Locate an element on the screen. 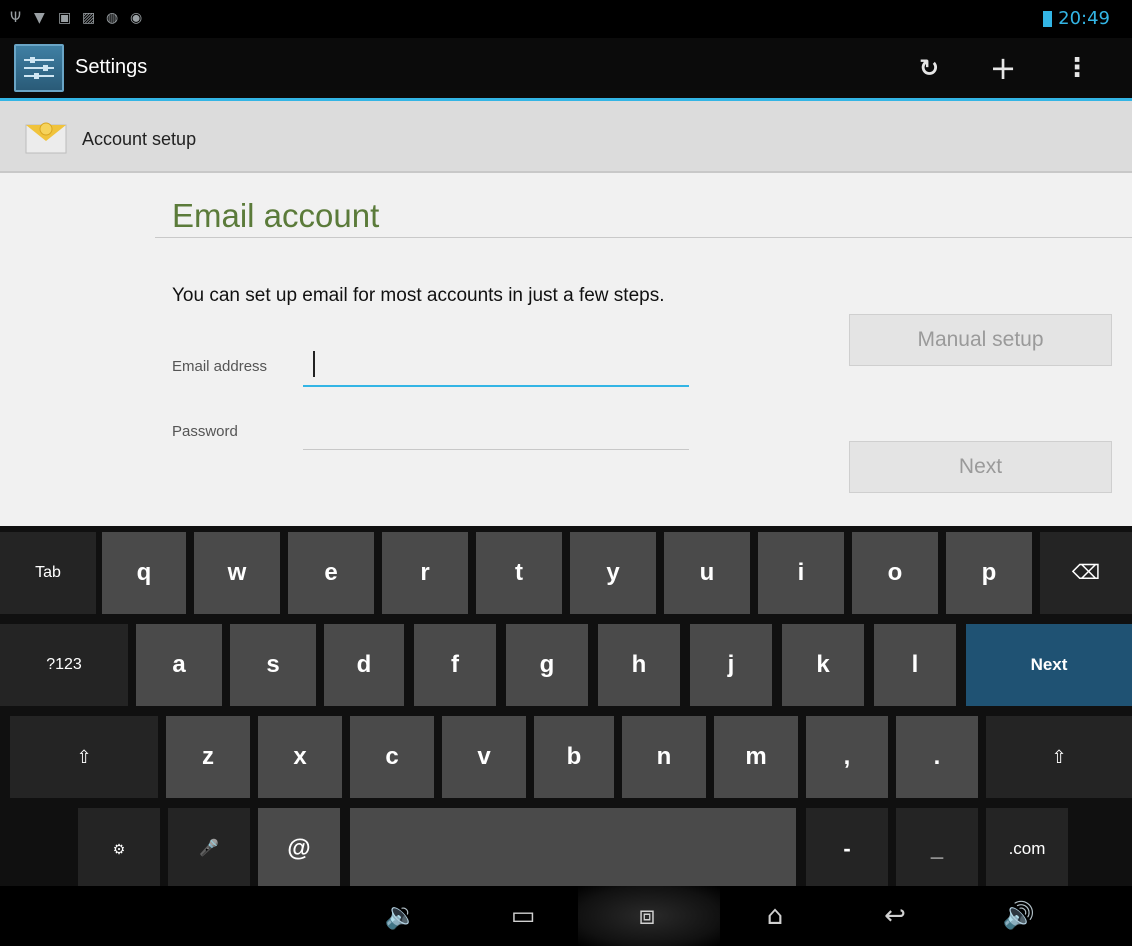  key-w: w is located at coordinates (237, 573).